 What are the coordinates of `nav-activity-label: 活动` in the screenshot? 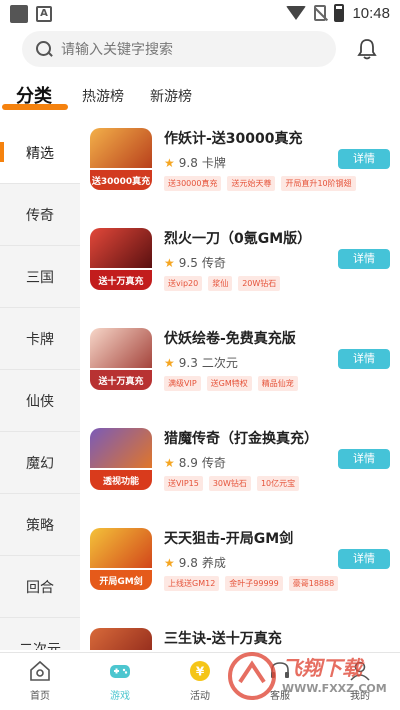 It's located at (200, 696).